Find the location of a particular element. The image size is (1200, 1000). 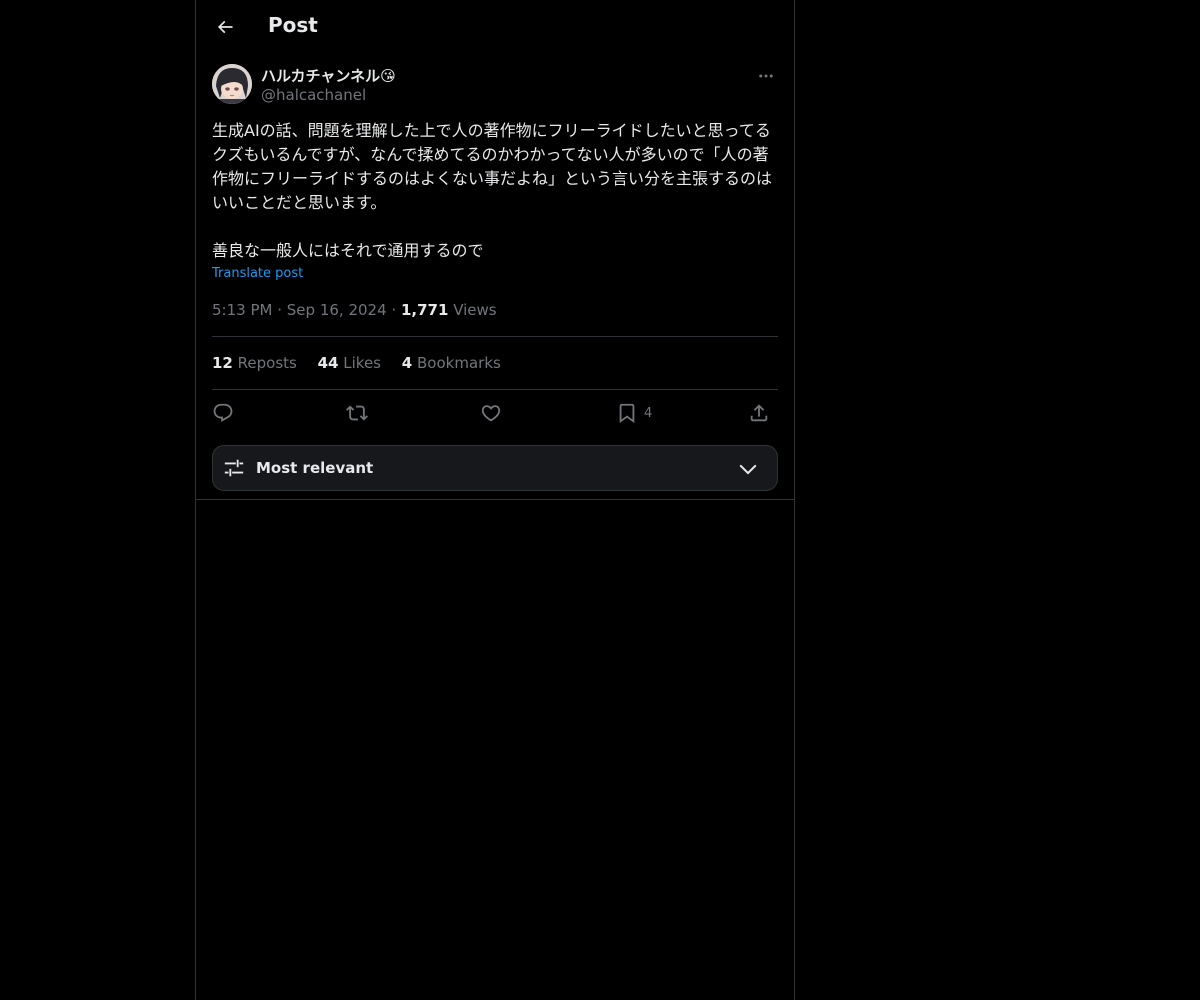

post-time: 5:13 PM is located at coordinates (242, 310).